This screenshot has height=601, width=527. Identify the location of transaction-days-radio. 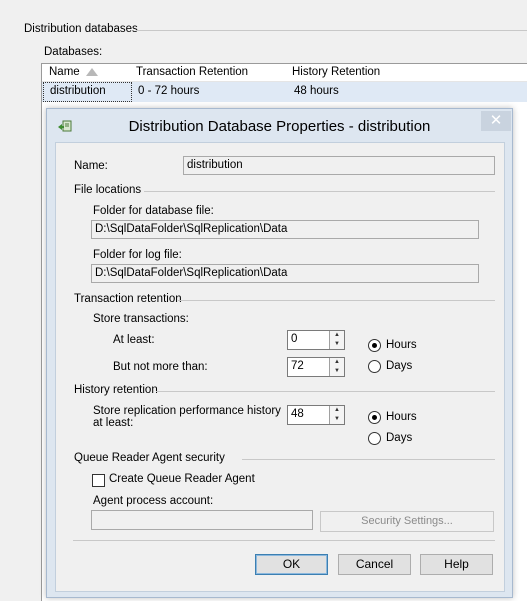
(374, 366).